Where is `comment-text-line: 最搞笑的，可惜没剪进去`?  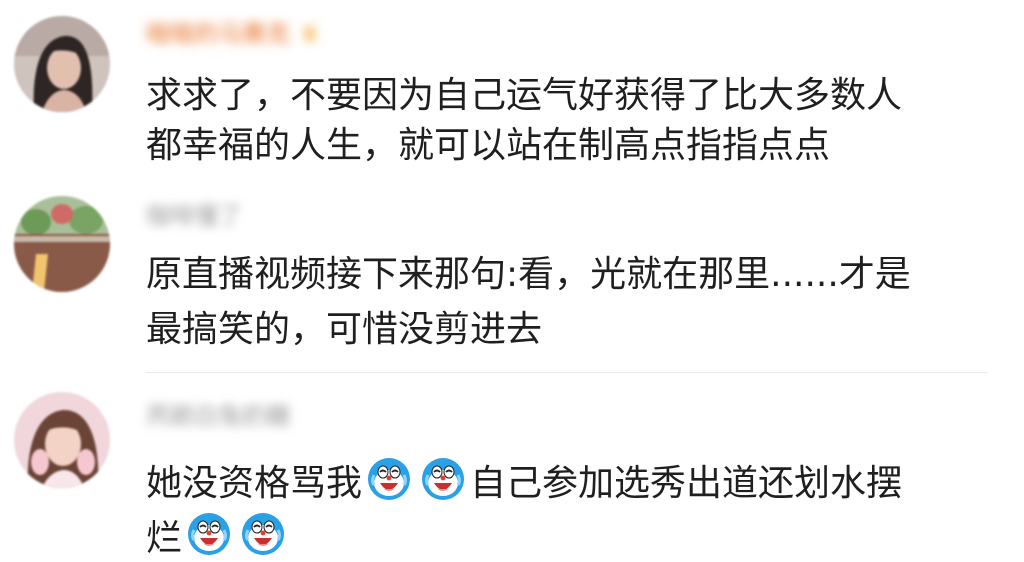
comment-text-line: 最搞笑的，可惜没剪进去 is located at coordinates (344, 329).